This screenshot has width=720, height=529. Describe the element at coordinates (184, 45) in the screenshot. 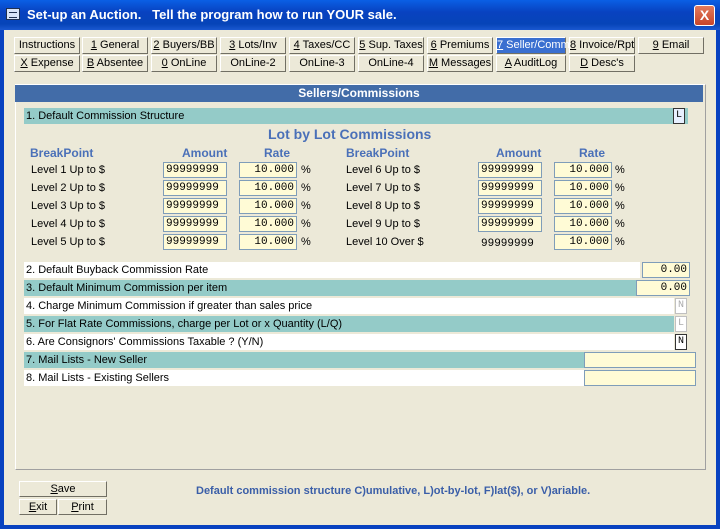

I see `tab-buyers: 2 Buyers/BB` at that location.